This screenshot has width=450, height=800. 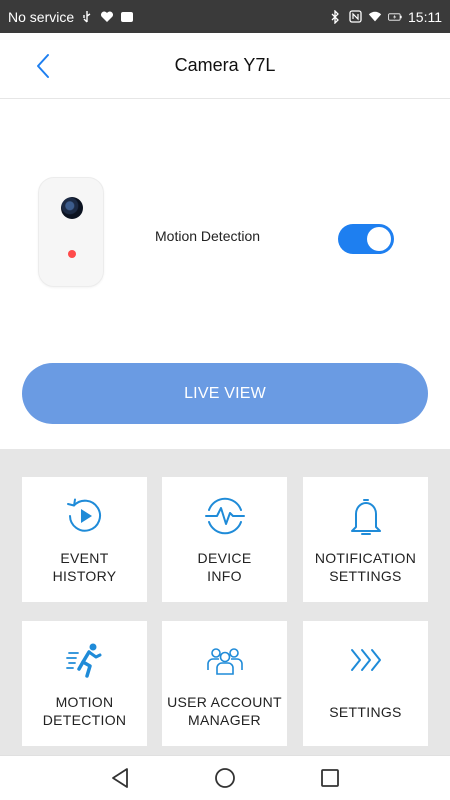 I want to click on camera-led, so click(x=72, y=254).